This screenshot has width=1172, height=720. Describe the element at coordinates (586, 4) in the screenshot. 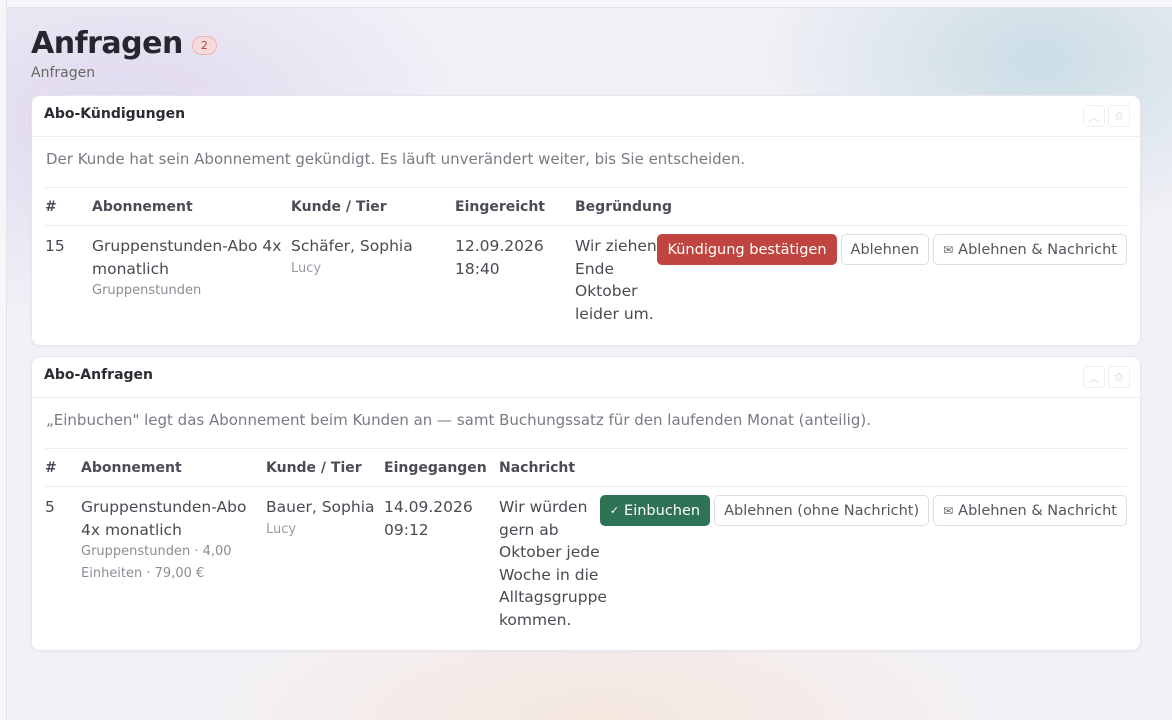

I see `top-border` at that location.